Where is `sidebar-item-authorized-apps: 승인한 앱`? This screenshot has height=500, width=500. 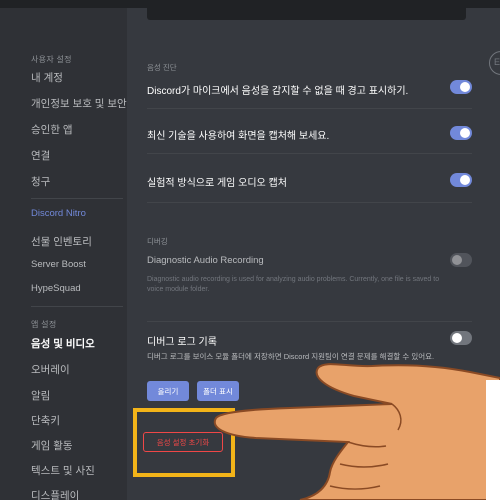 sidebar-item-authorized-apps: 승인한 앱 is located at coordinates (52, 129).